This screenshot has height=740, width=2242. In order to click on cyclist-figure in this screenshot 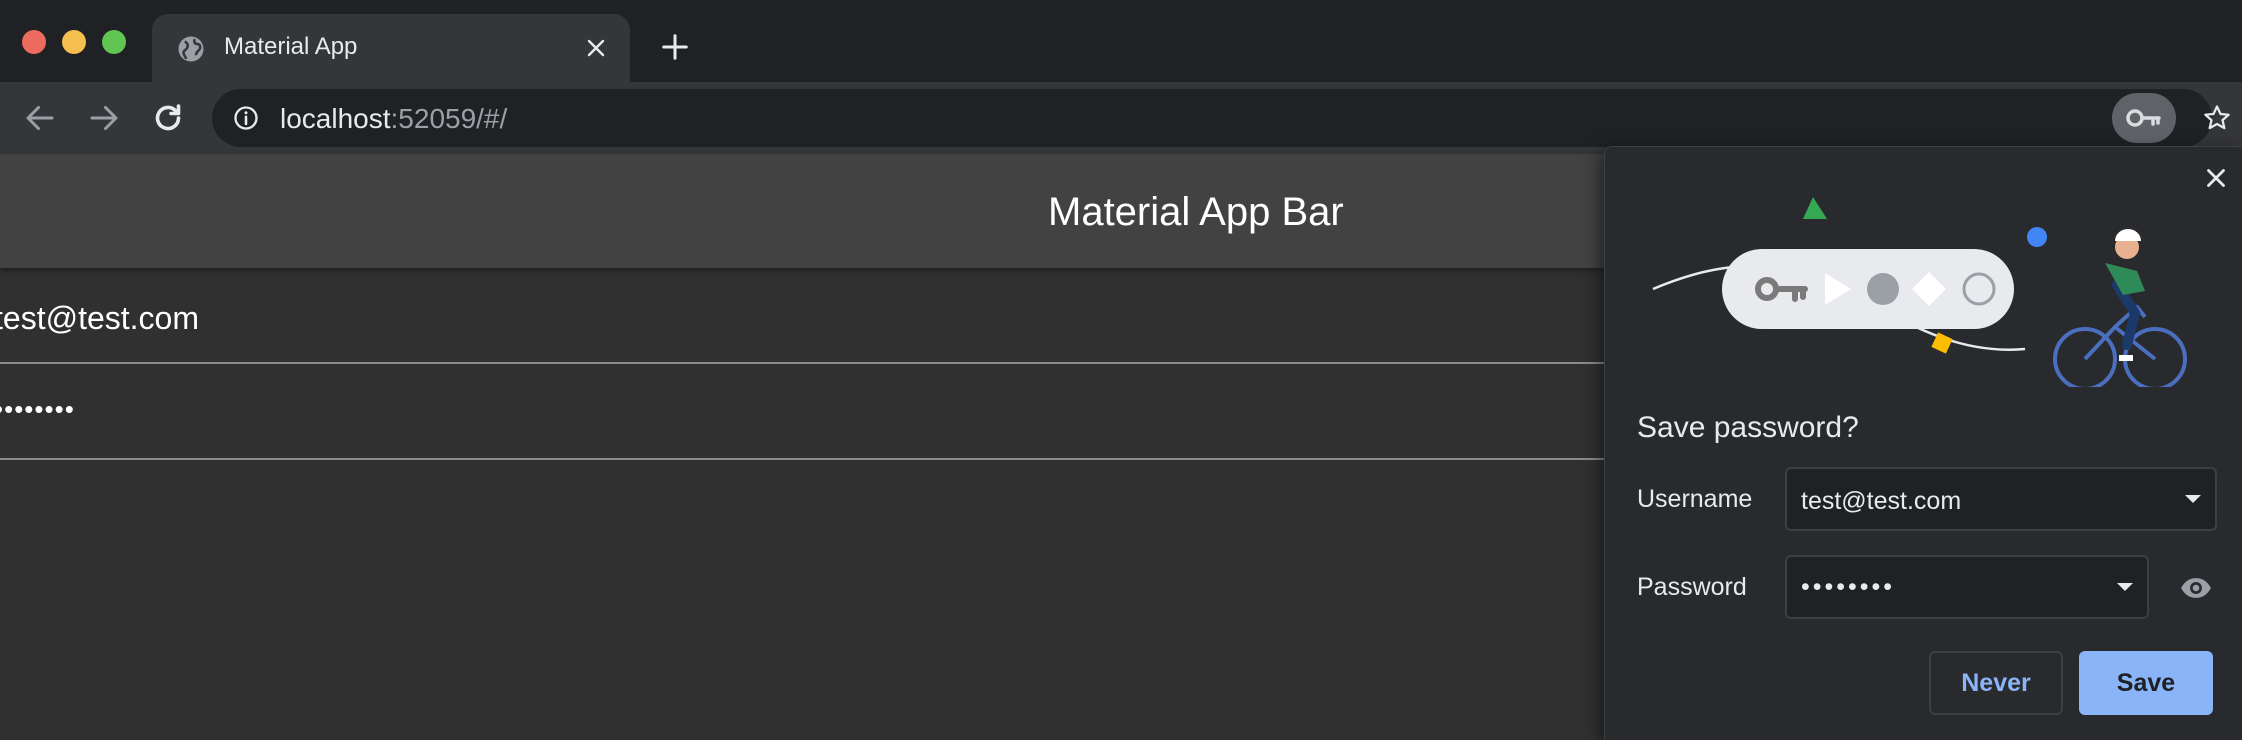, I will do `click(2120, 308)`.